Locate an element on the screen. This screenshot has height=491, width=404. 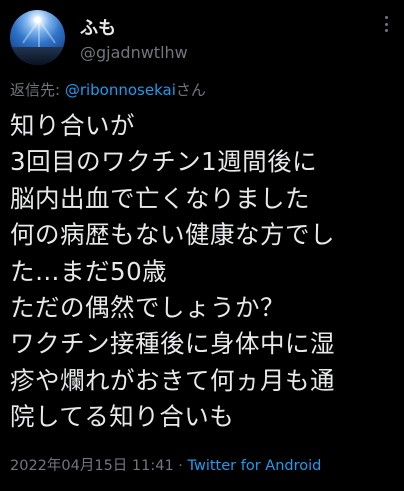
display-name: ふも is located at coordinates (98, 27).